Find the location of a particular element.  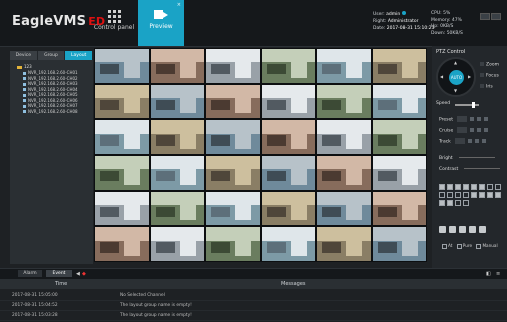

tab-alarm: Alarm is located at coordinates (30, 273).